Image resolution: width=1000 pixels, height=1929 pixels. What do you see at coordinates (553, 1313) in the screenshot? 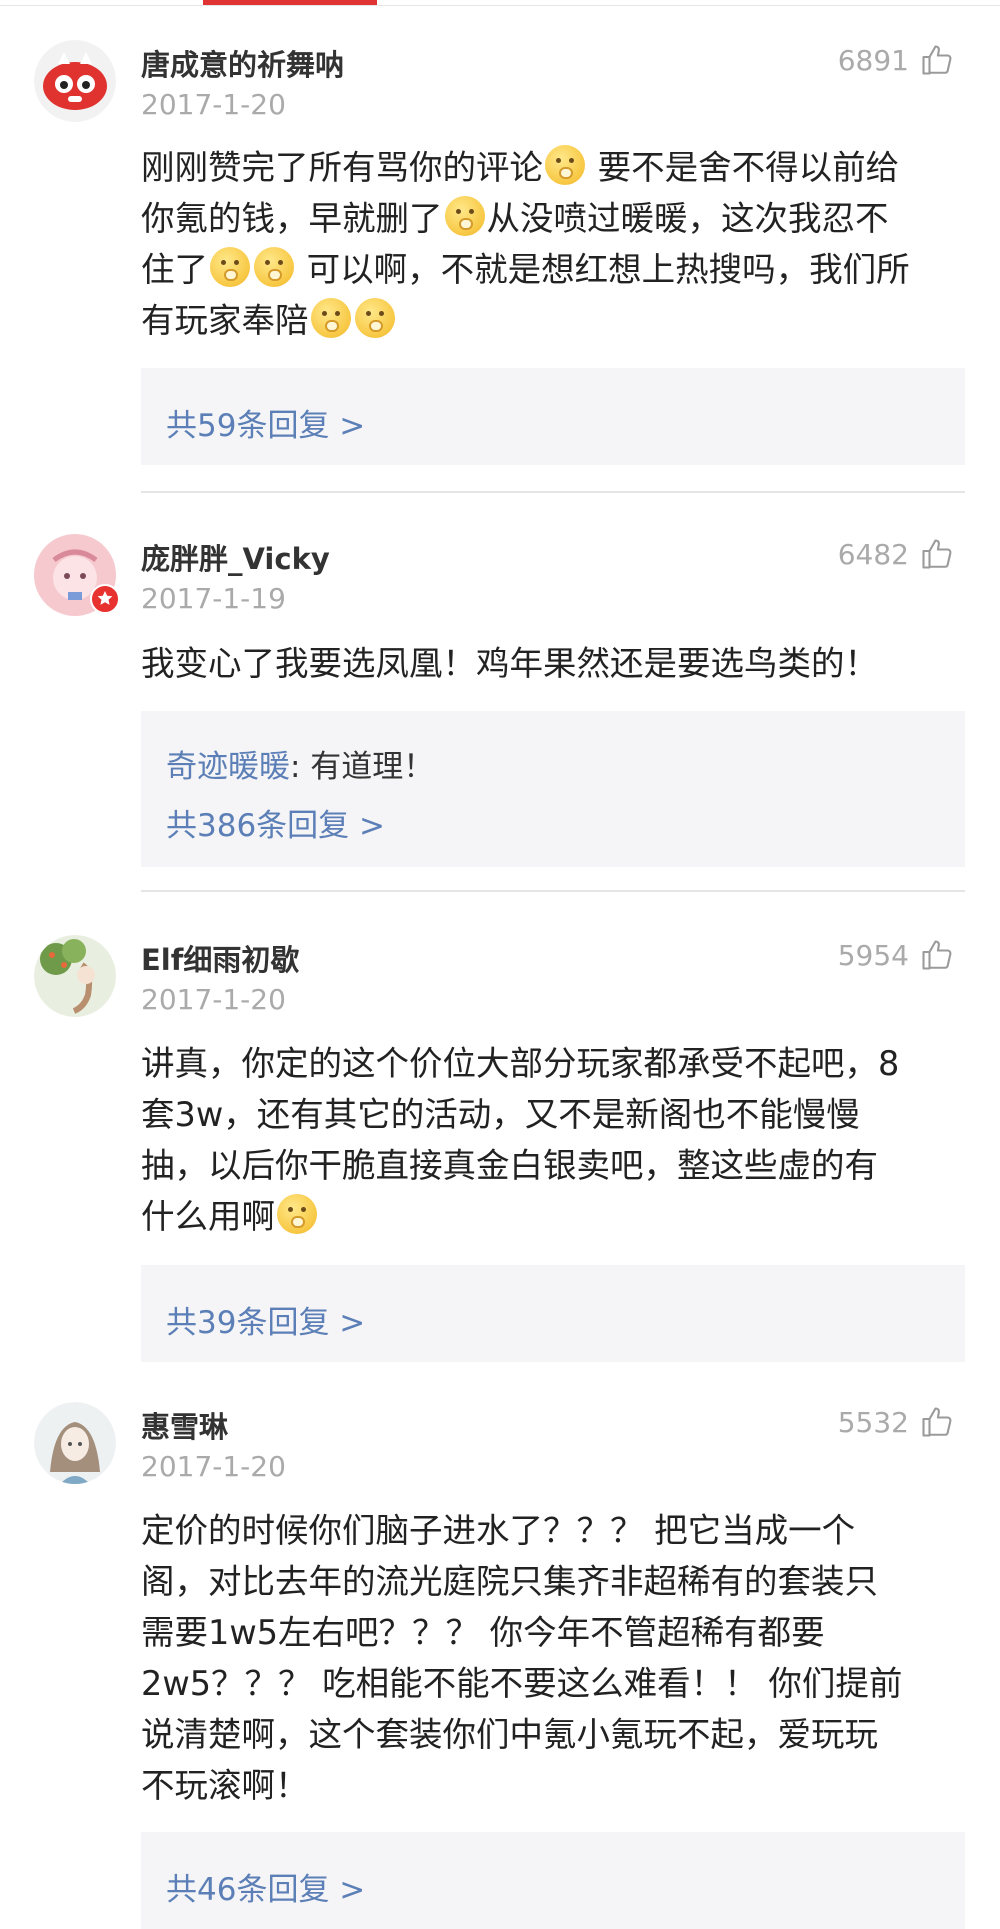
I see `reply-panel: 共39条回复 >` at bounding box center [553, 1313].